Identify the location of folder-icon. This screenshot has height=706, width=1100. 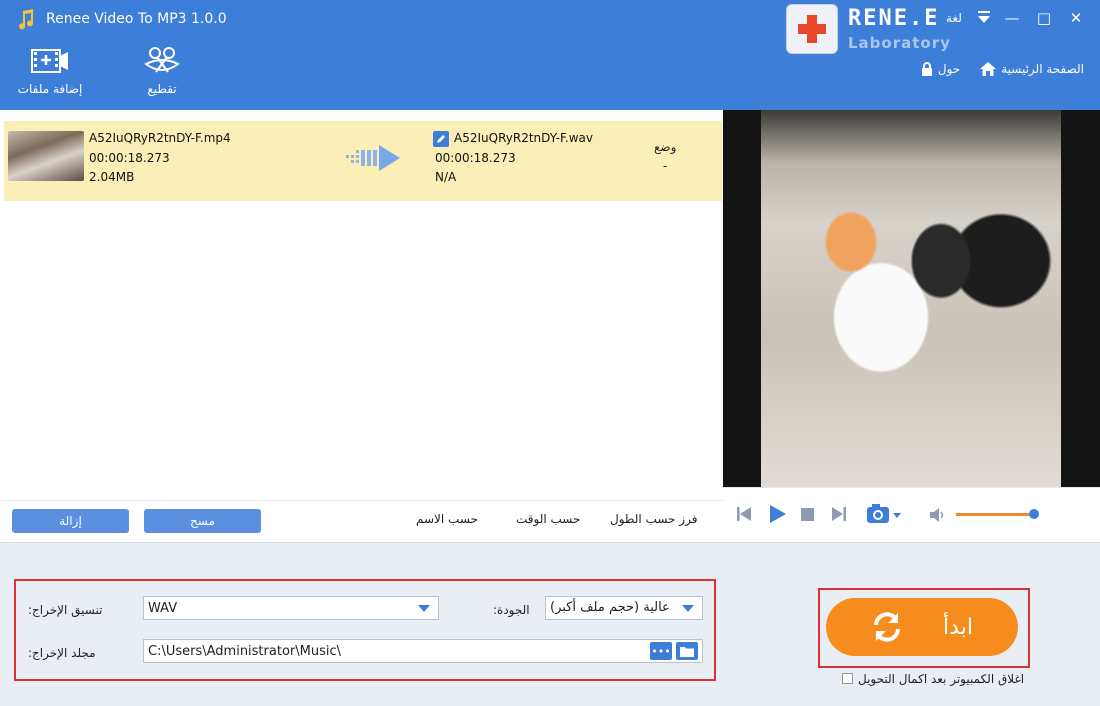
(687, 651).